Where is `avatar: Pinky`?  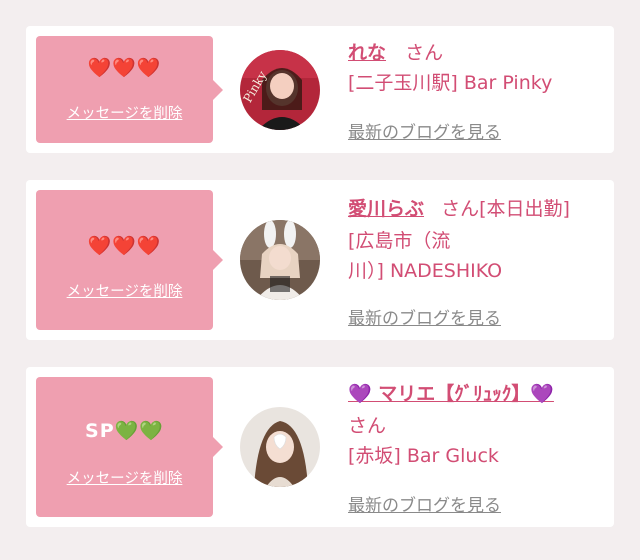
avatar: Pinky is located at coordinates (280, 90).